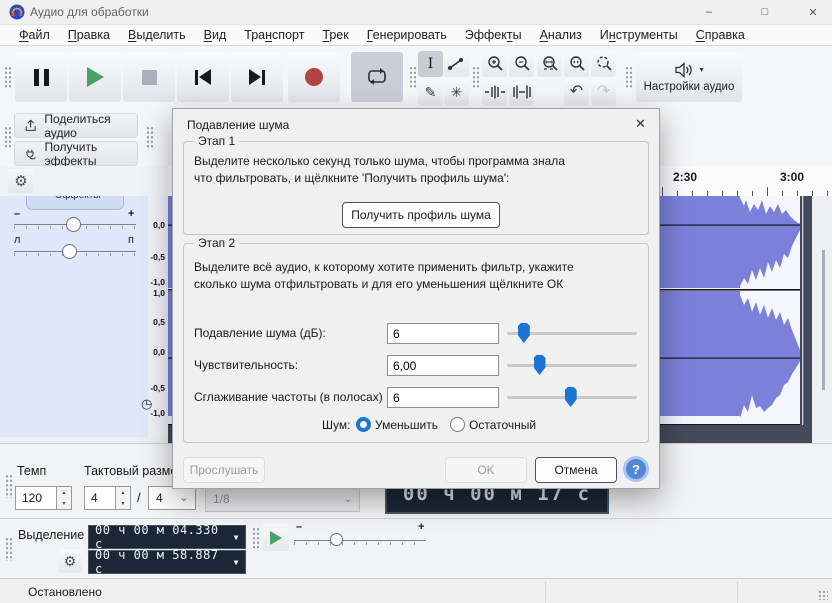  I want to click on snapping-dropdown: 1/8 ⌄, so click(282, 499).